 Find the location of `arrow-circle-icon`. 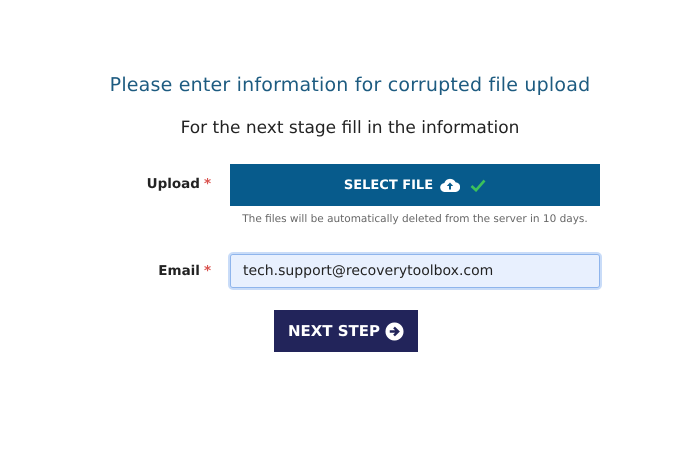

arrow-circle-icon is located at coordinates (394, 331).